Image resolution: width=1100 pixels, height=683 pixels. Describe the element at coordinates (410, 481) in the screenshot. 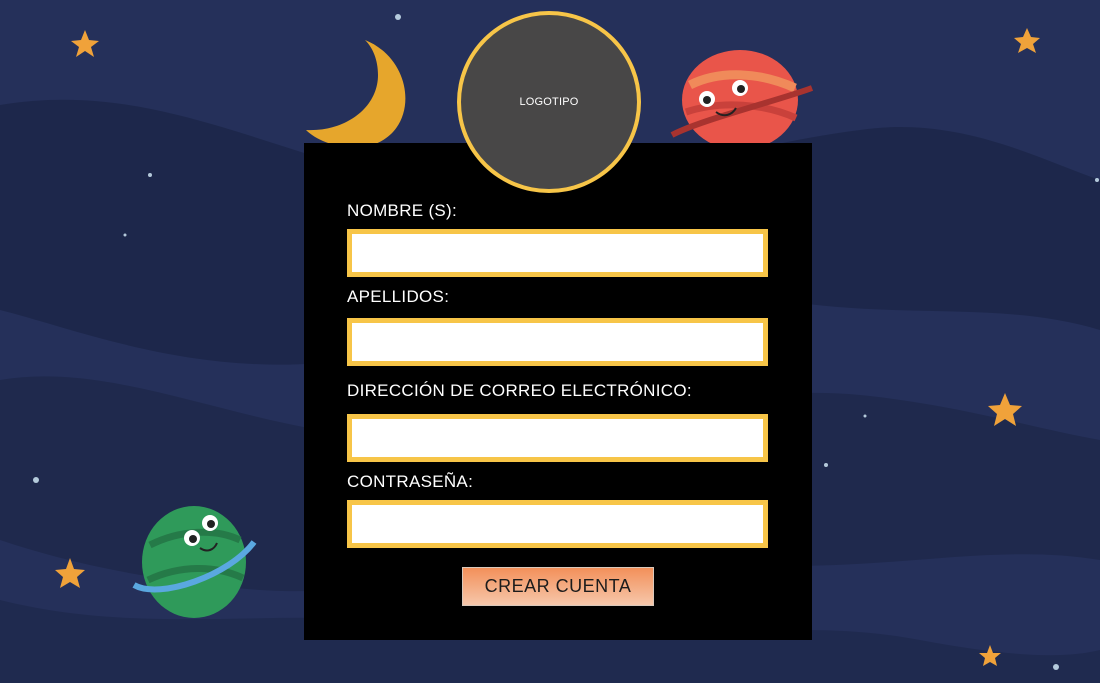

I see `password-label: CONTRASEÑA:` at that location.